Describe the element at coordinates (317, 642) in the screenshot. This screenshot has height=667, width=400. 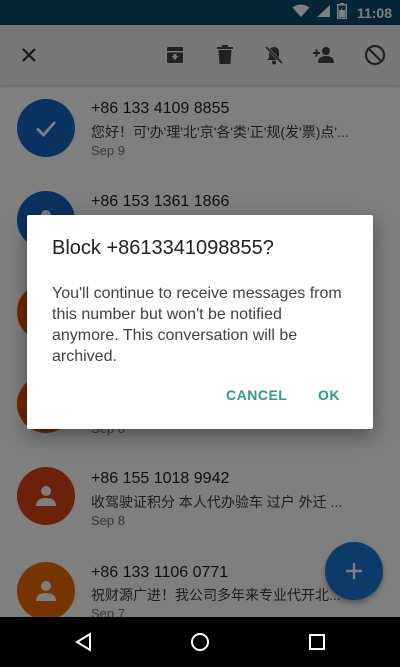
I see `recents-icon` at that location.